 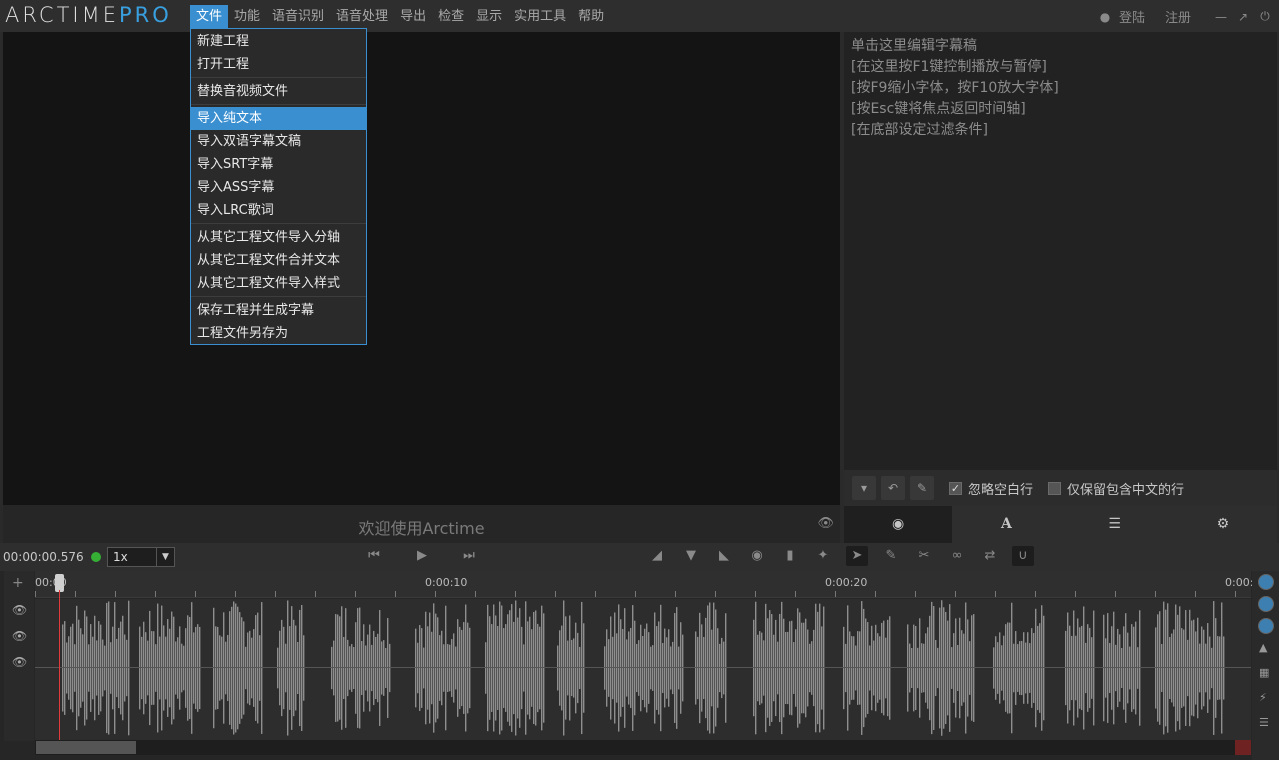 What do you see at coordinates (657, 555) in the screenshot?
I see `mark-in-icon: ◢` at bounding box center [657, 555].